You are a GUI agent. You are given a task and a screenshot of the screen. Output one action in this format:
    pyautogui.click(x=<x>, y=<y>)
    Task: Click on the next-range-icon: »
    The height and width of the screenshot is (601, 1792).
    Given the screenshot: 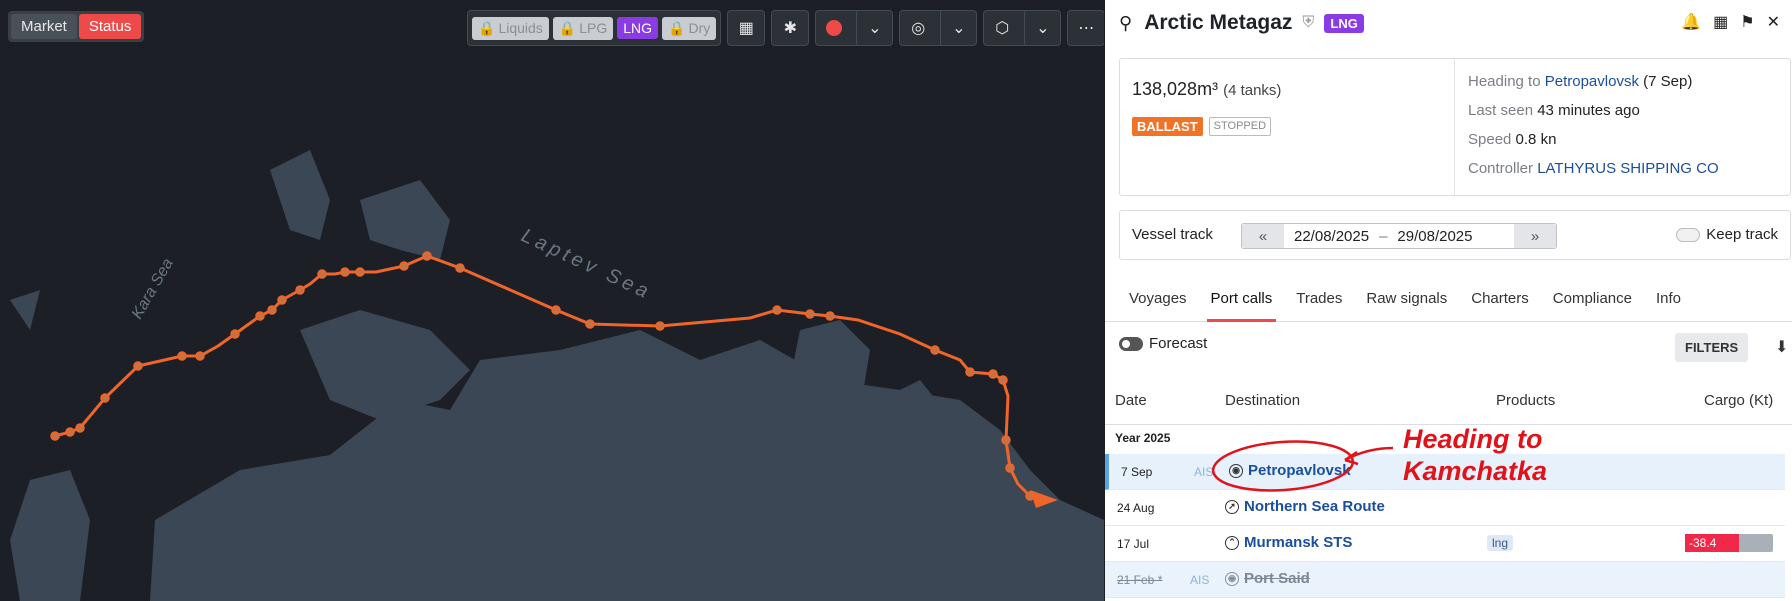 What is the action you would take?
    pyautogui.click(x=1535, y=236)
    